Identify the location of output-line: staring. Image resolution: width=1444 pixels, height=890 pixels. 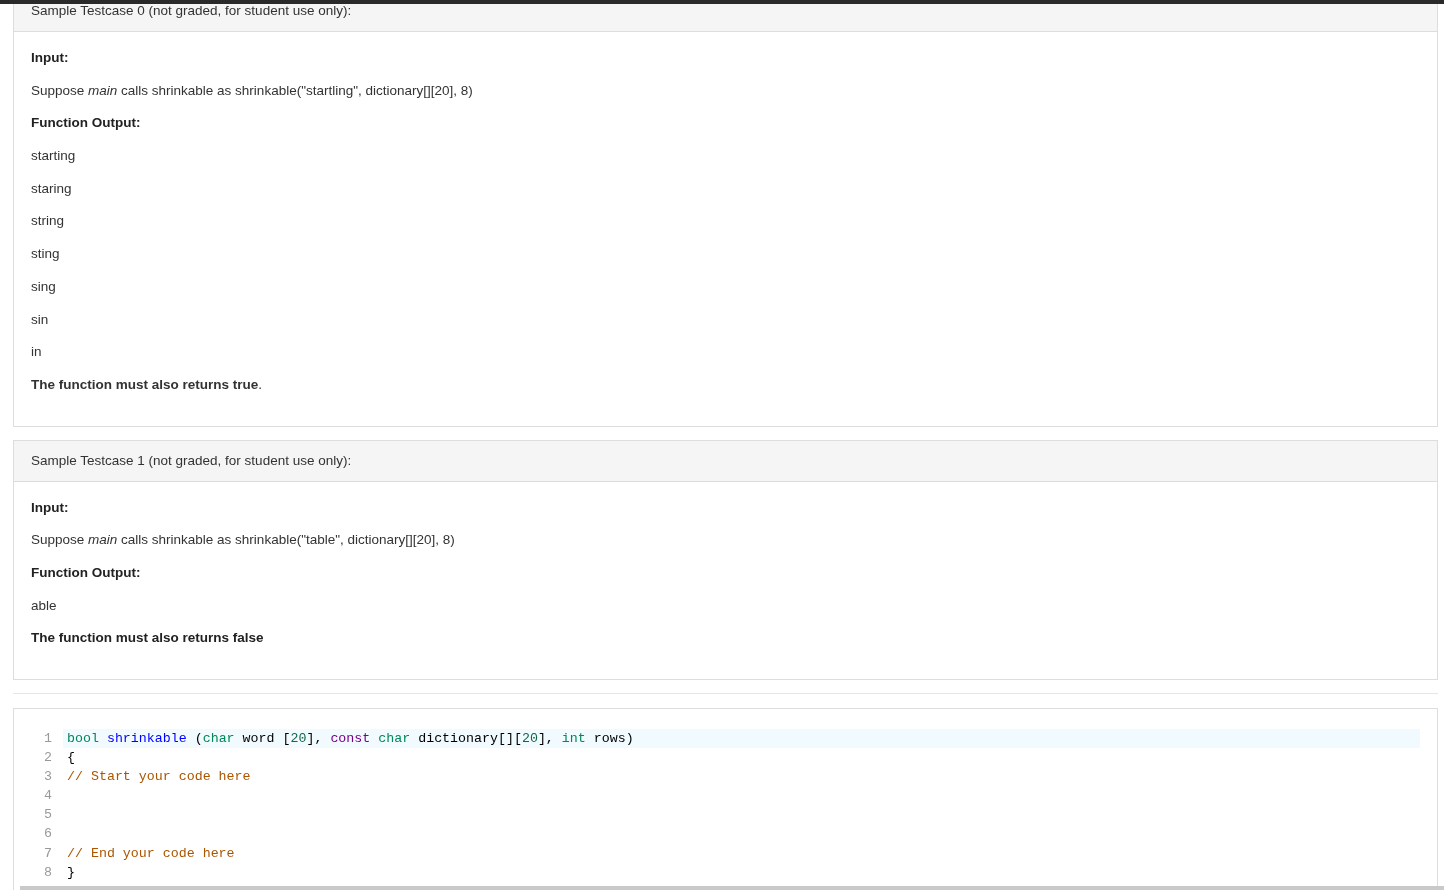
(51, 188).